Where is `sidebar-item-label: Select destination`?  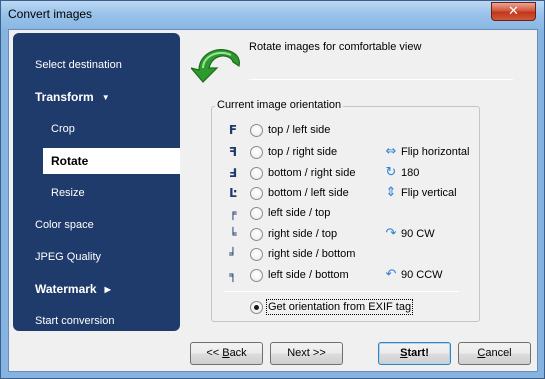
sidebar-item-label: Select destination is located at coordinates (78, 65).